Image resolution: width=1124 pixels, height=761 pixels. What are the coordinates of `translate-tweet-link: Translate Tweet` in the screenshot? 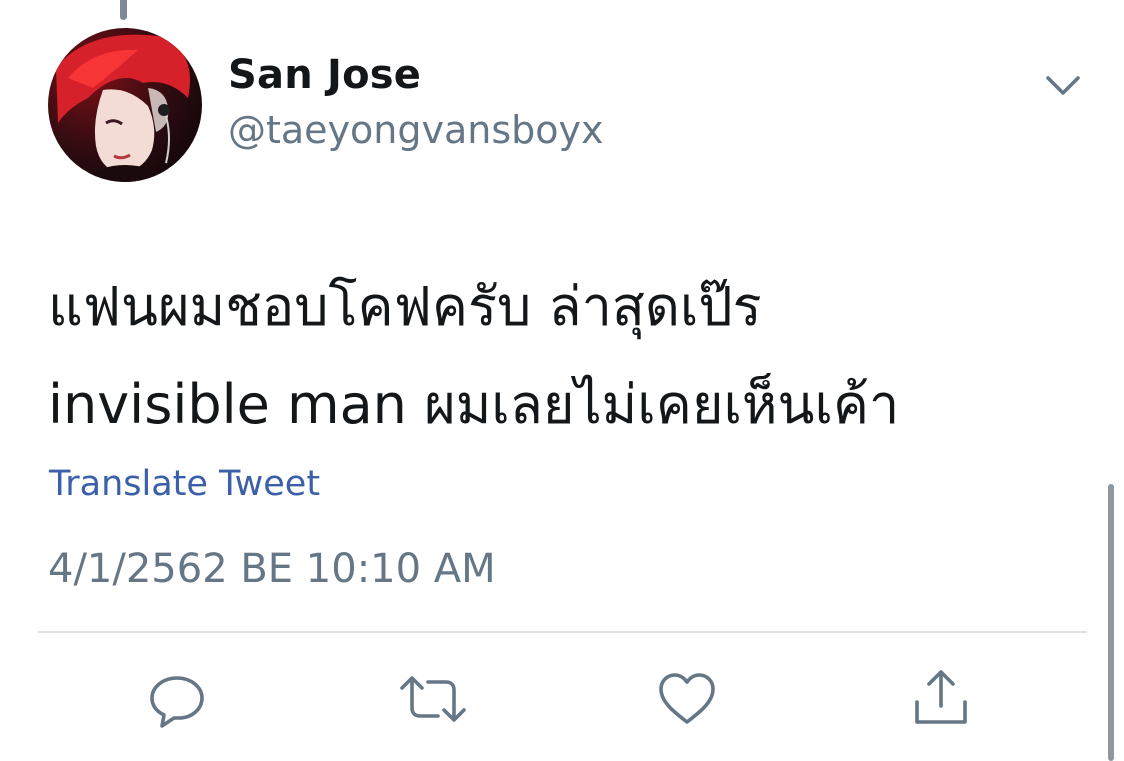 It's located at (184, 484).